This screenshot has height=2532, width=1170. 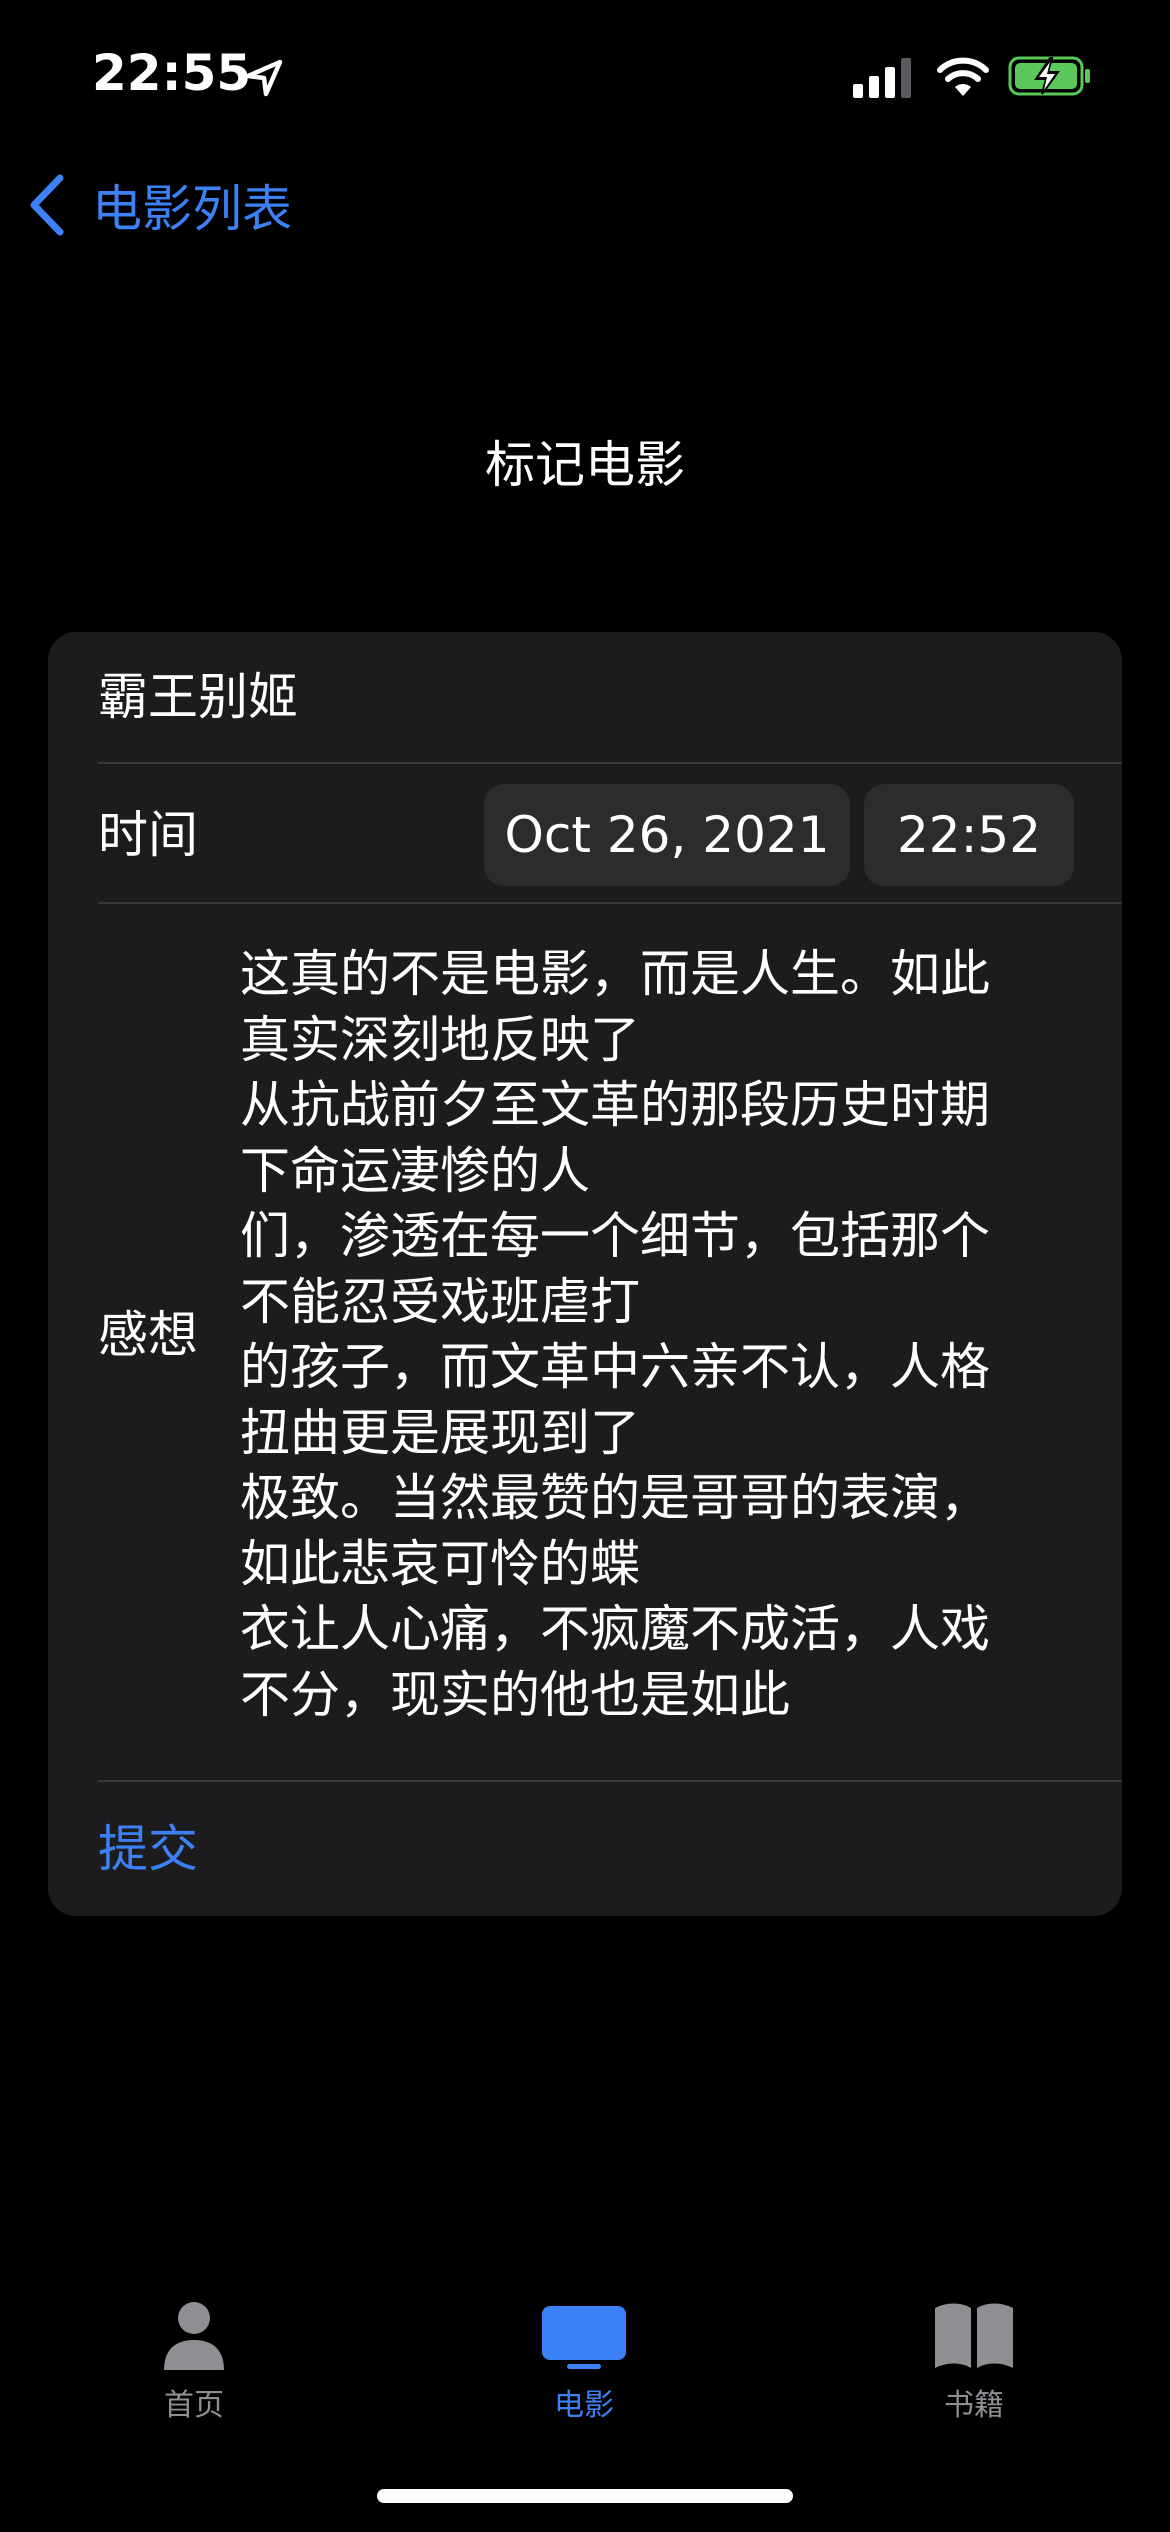 What do you see at coordinates (148, 835) in the screenshot?
I see `time-label: 时间` at bounding box center [148, 835].